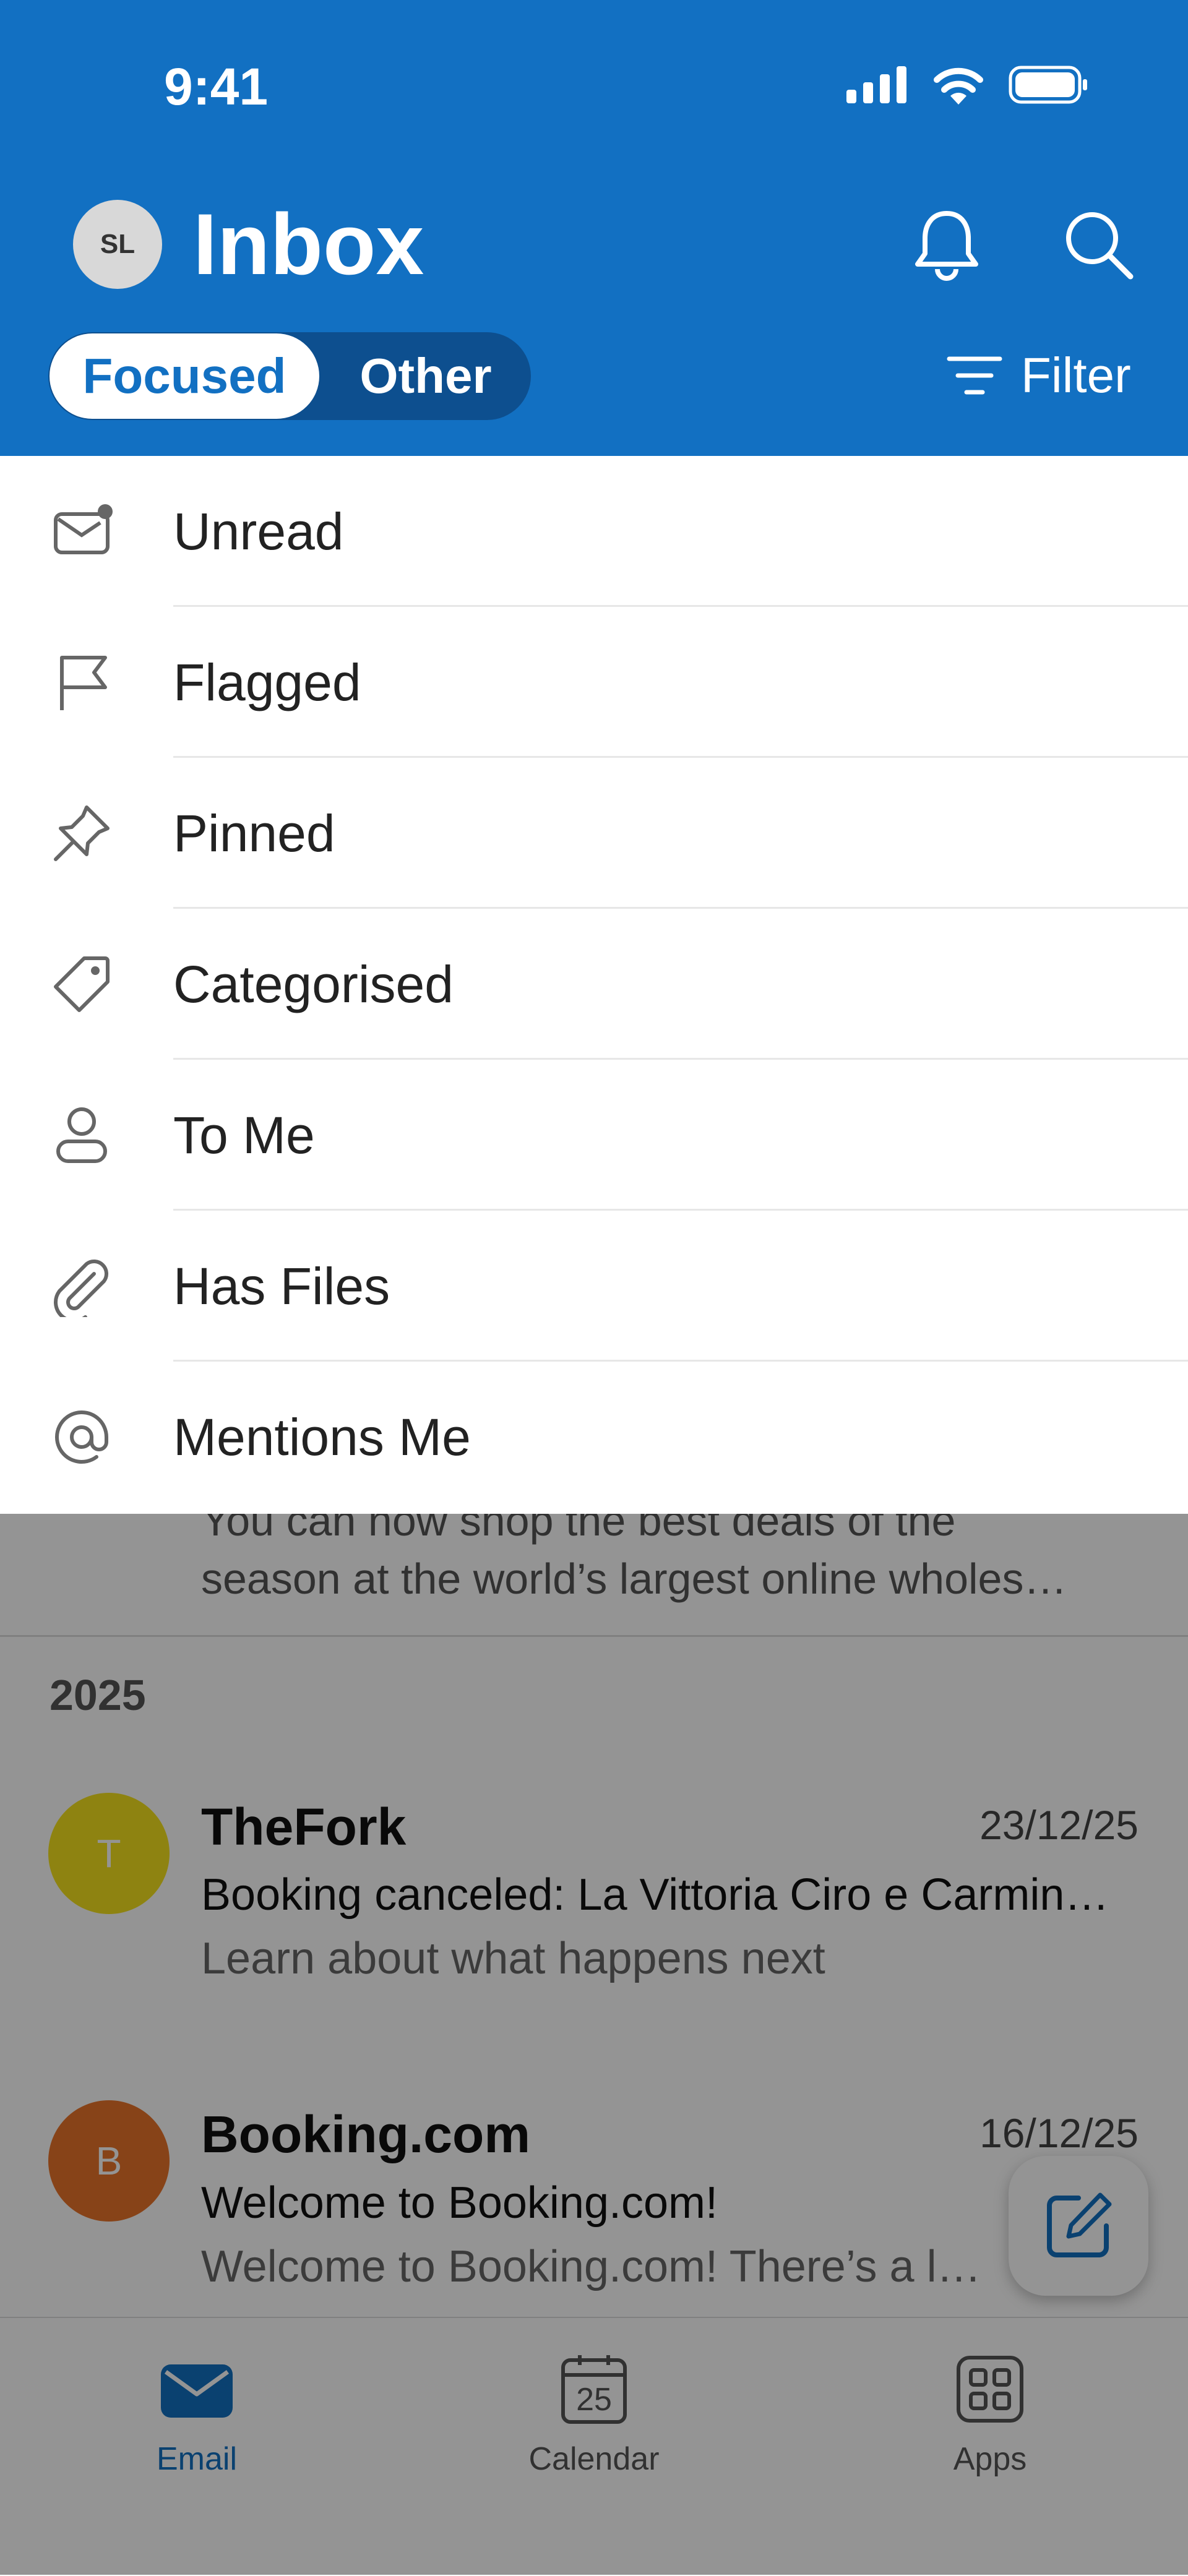 This screenshot has height=2576, width=1188. I want to click on inbox-segmented-control: Focused Other, so click(289, 376).